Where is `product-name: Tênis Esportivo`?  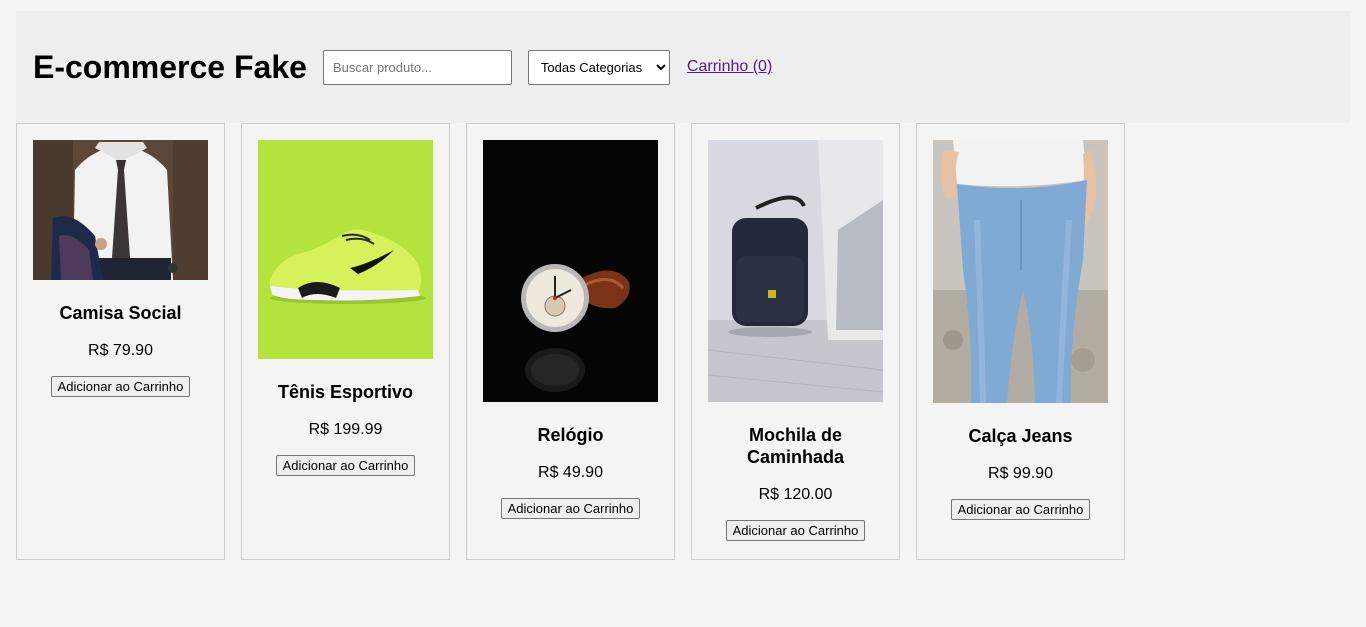
product-name: Tênis Esportivo is located at coordinates (345, 392).